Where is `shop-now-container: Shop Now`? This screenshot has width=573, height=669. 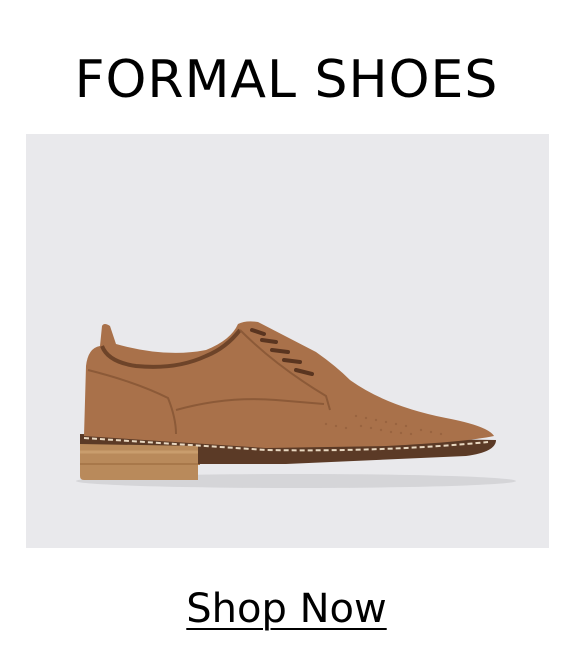
shop-now-container: Shop Now is located at coordinates (286, 609).